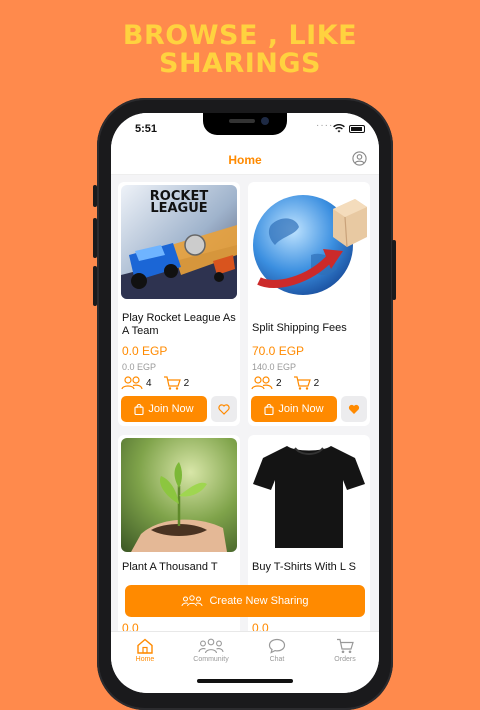 The width and height of the screenshot is (480, 710). Describe the element at coordinates (145, 351) in the screenshot. I see `sharing-price: 0.0 EGP` at that location.